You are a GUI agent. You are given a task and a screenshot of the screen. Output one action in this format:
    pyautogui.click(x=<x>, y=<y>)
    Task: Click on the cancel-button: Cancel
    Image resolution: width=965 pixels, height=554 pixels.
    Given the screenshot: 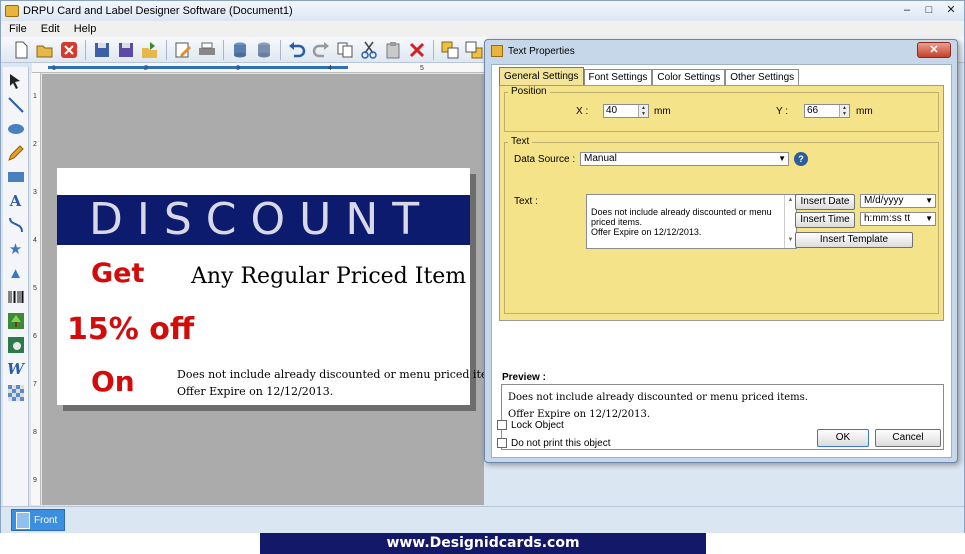 What is the action you would take?
    pyautogui.click(x=908, y=438)
    